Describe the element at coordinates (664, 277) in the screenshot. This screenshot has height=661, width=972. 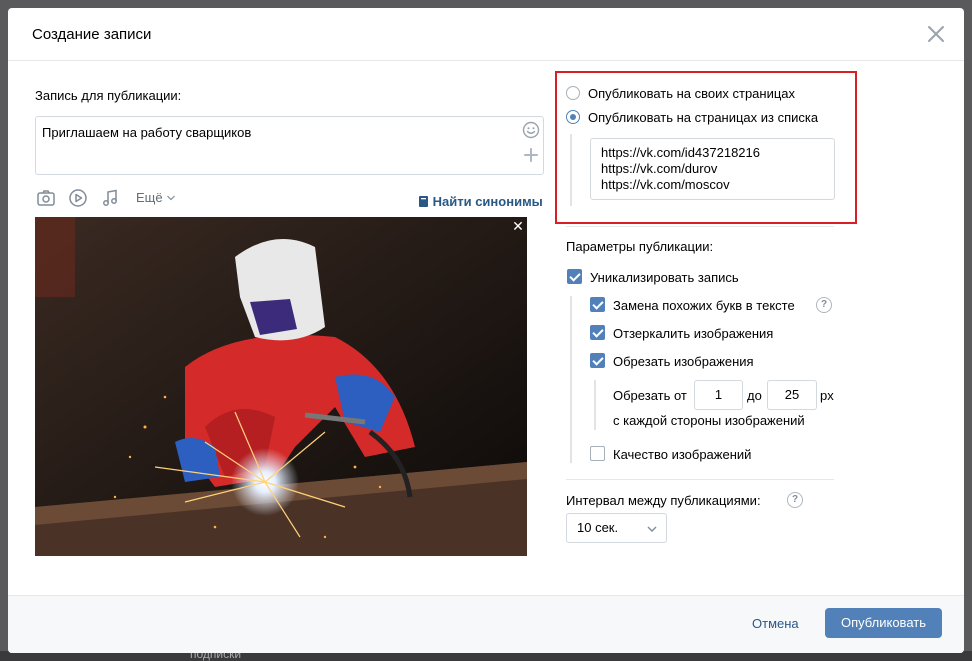
I see `unique-label: Уникализировать запись` at that location.